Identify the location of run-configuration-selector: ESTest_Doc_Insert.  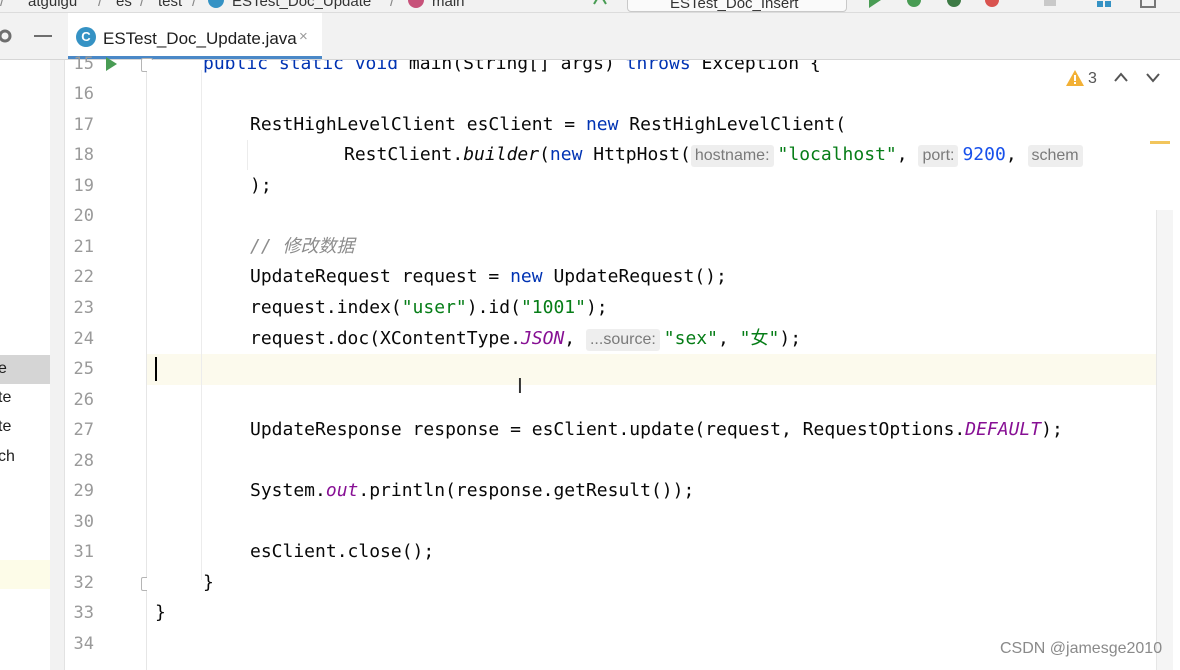
(737, 6).